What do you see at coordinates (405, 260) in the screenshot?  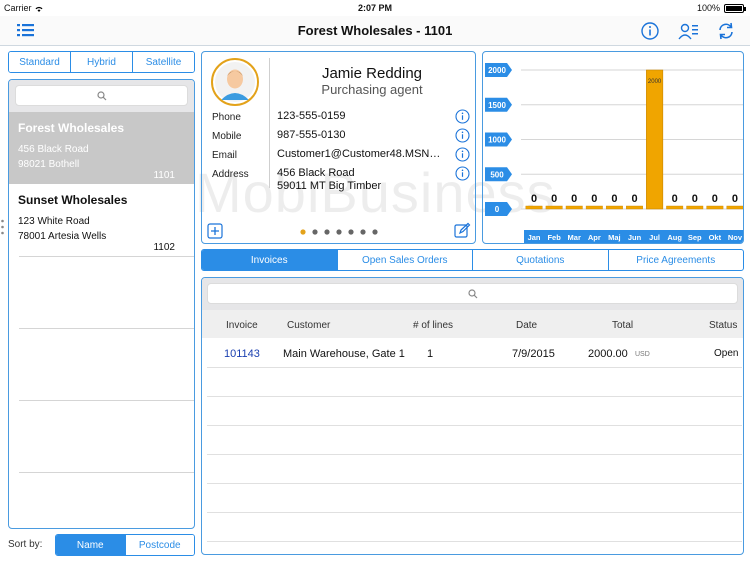 I see `tab-open-sales-orders: Open Sales Orders` at bounding box center [405, 260].